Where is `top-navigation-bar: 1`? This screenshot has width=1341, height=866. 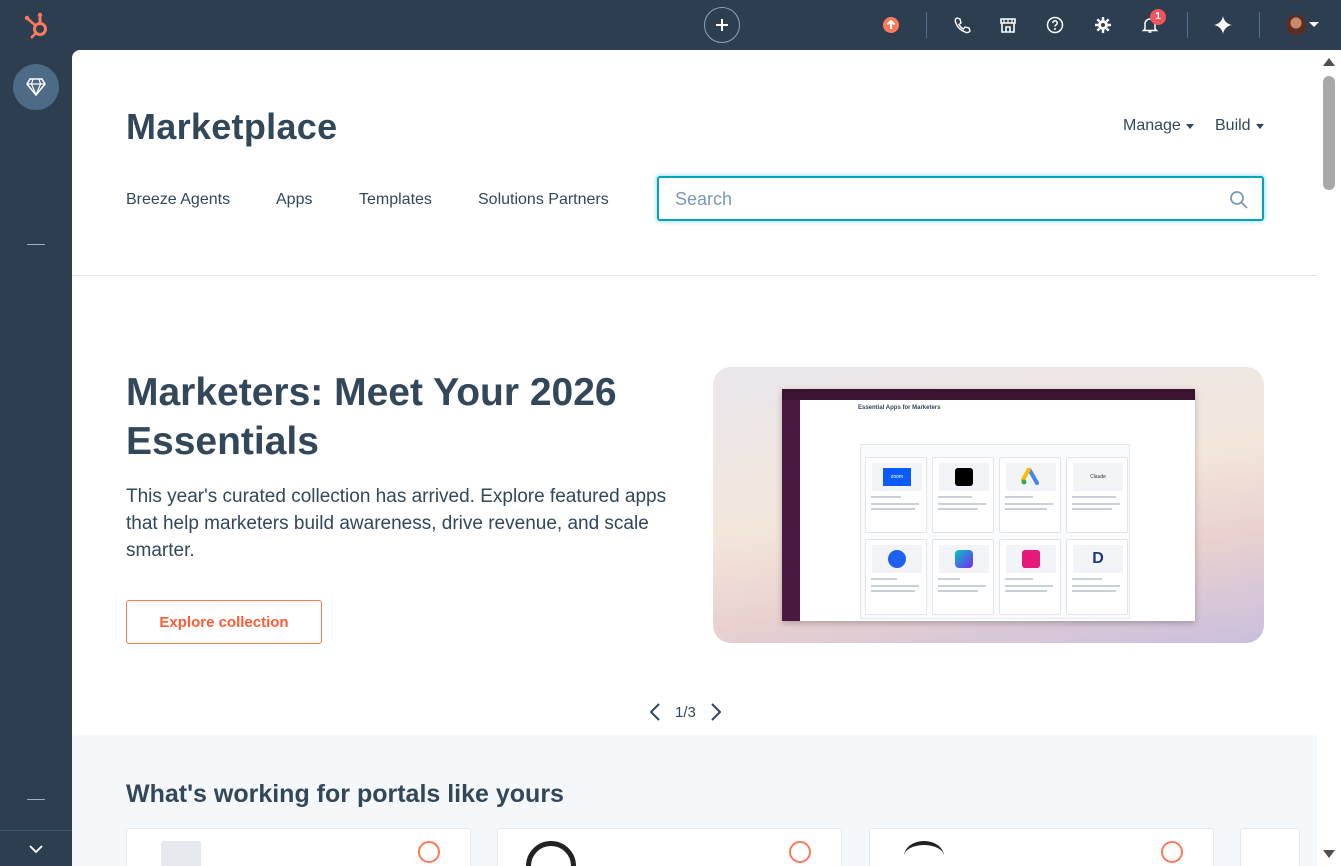 top-navigation-bar: 1 is located at coordinates (670, 25).